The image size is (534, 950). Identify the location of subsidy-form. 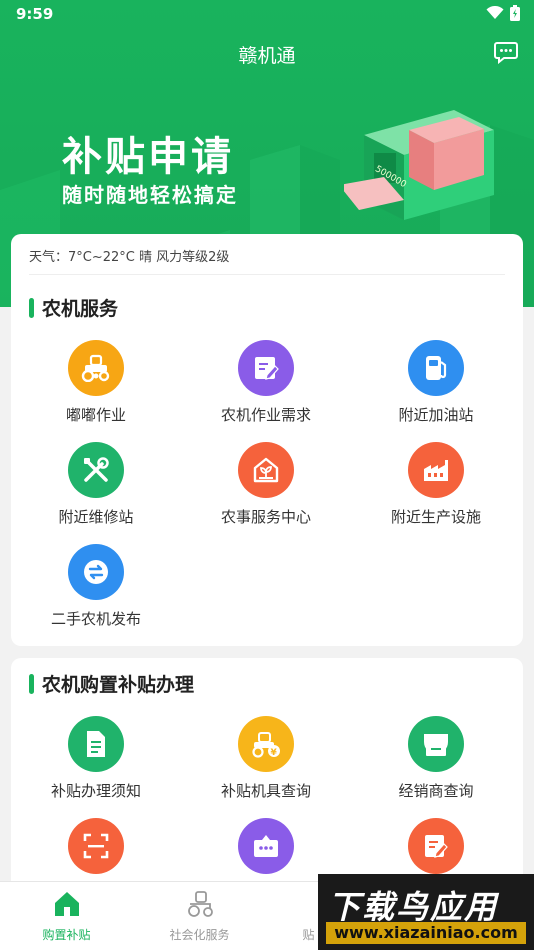
(436, 846).